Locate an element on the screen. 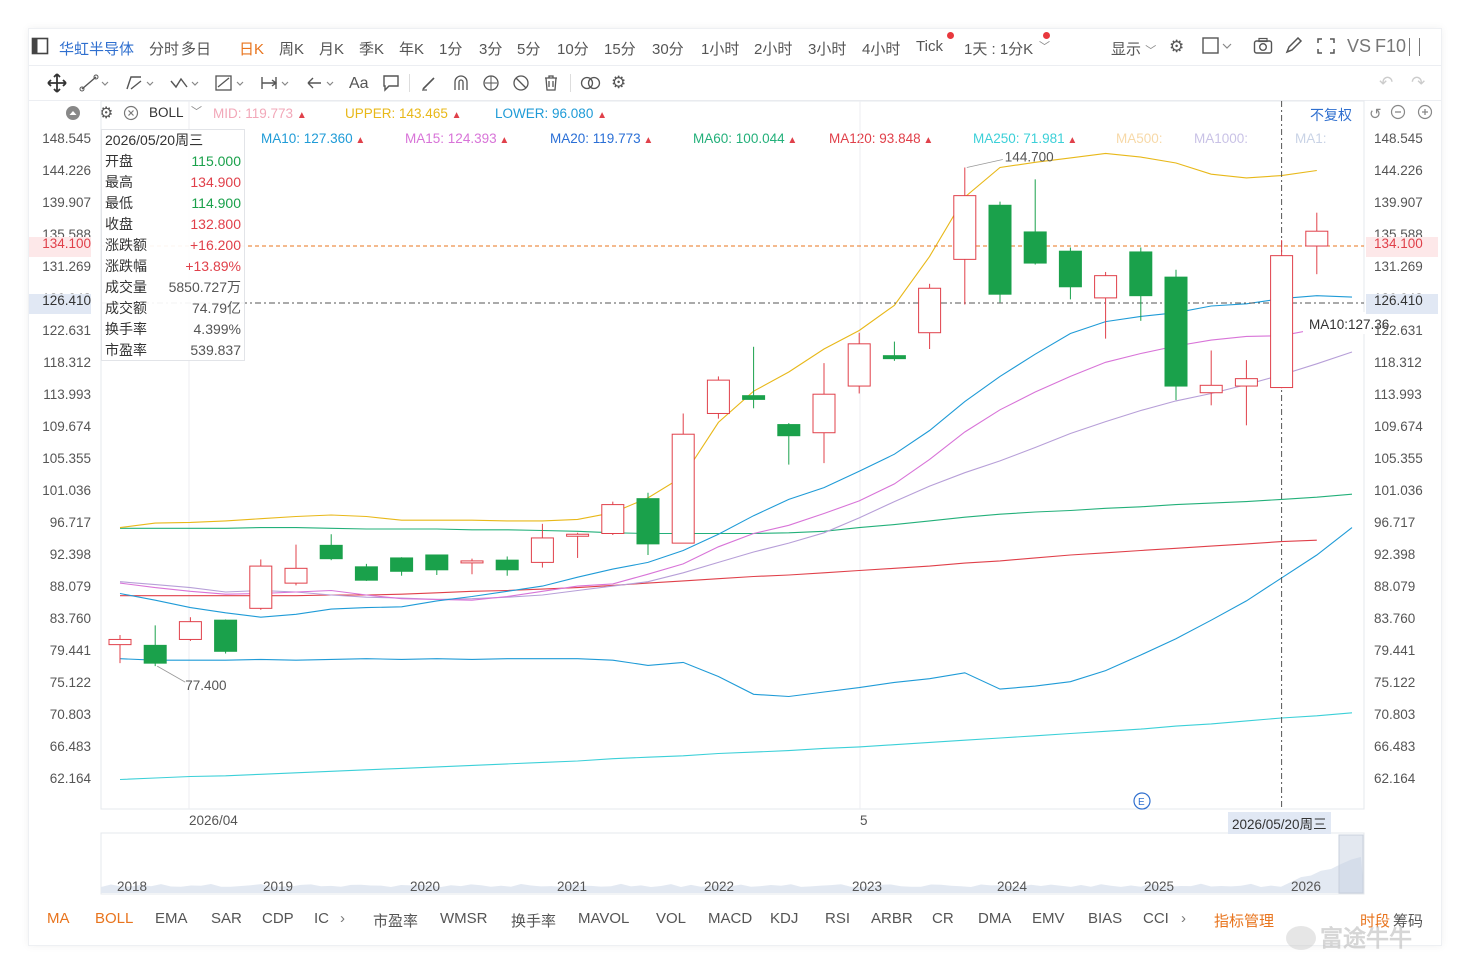 The width and height of the screenshot is (1469, 973). crosshair-date-label: 2026/05/20周三 is located at coordinates (1279, 823).